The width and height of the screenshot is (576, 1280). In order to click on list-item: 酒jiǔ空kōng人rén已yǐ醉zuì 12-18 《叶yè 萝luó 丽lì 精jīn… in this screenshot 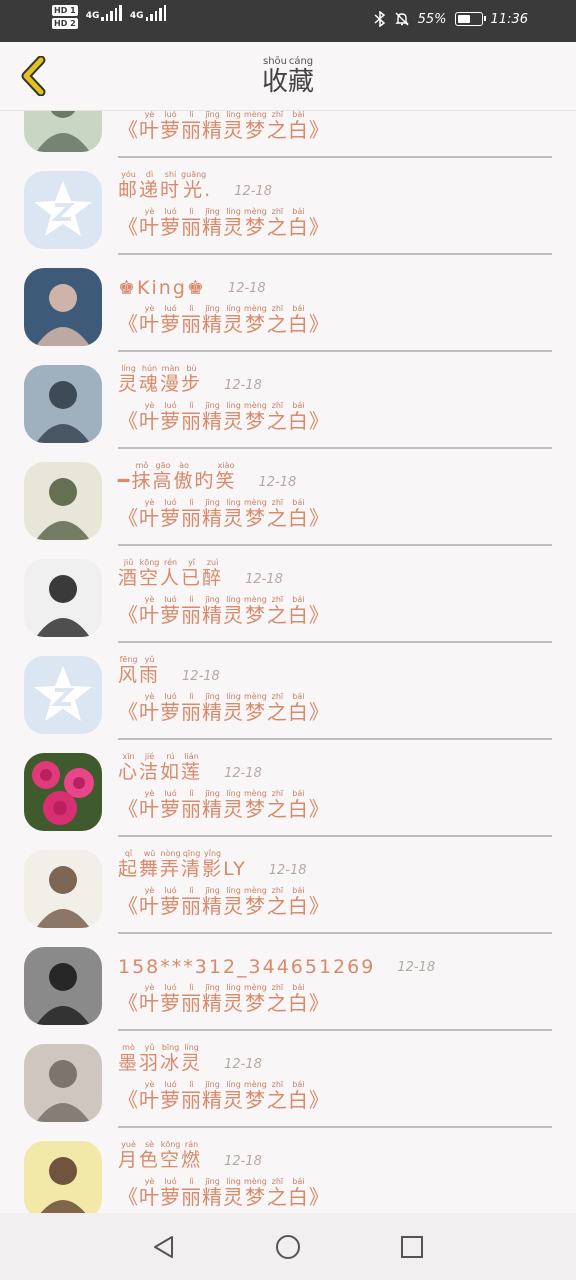, I will do `click(288, 594)`.